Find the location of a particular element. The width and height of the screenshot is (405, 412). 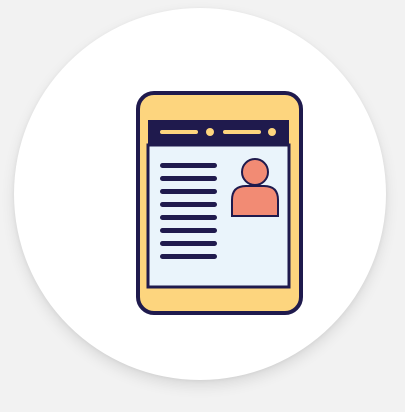

avatar-body is located at coordinates (255, 201).